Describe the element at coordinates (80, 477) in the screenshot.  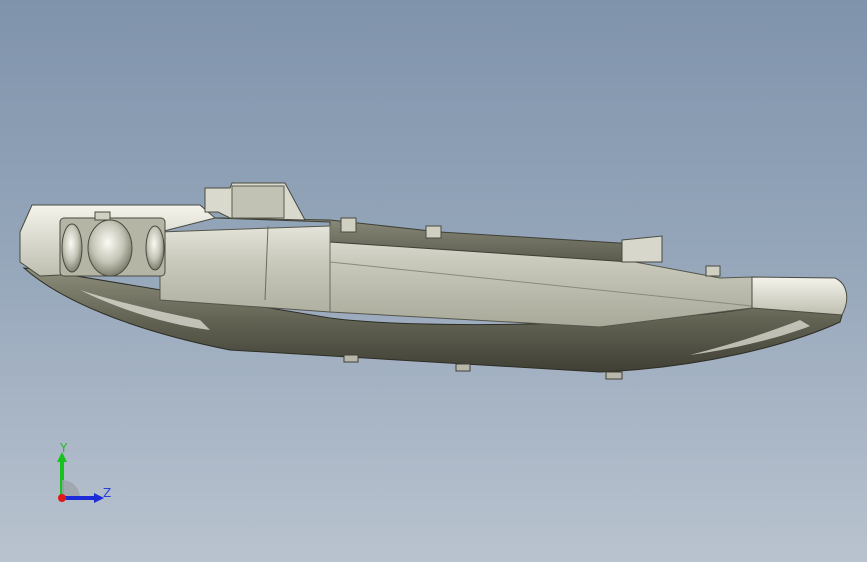
I see `triad-graphic` at that location.